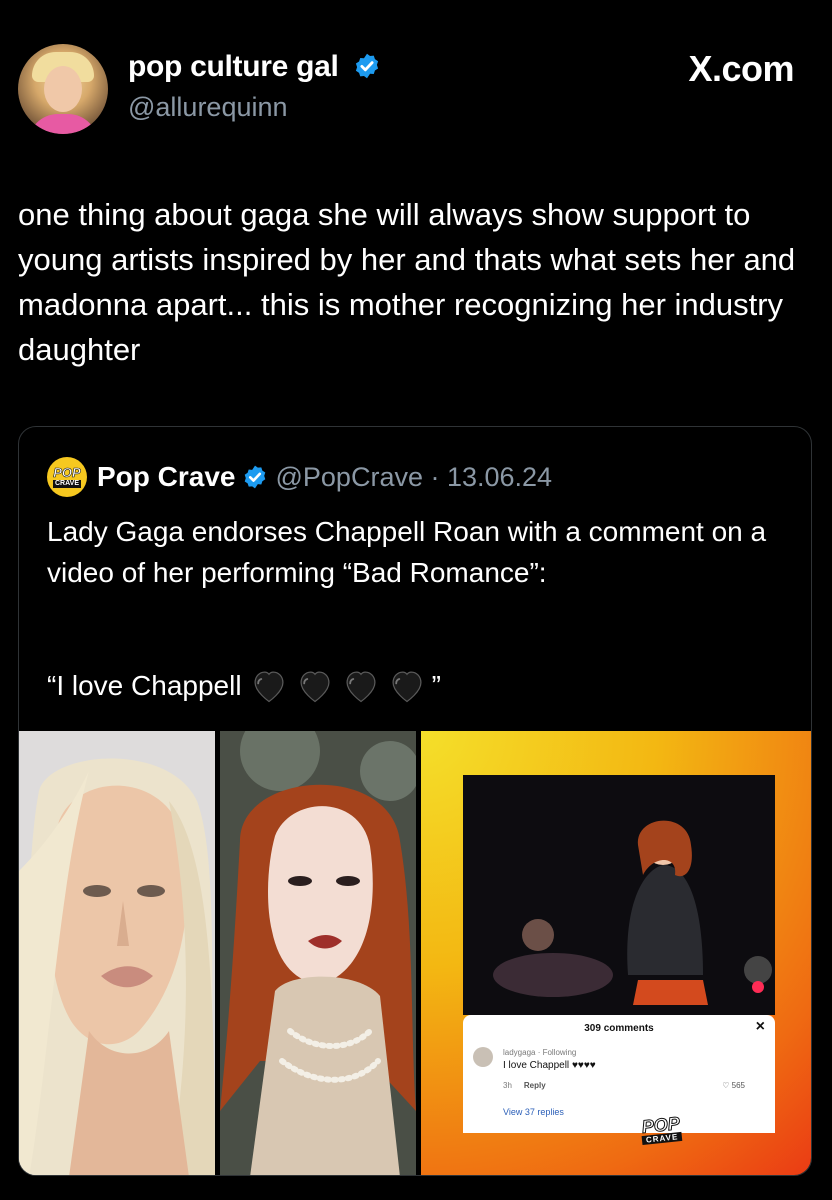 The height and width of the screenshot is (1200, 832). Describe the element at coordinates (533, 1112) in the screenshot. I see `view-replies-link: View 37 replies` at that location.